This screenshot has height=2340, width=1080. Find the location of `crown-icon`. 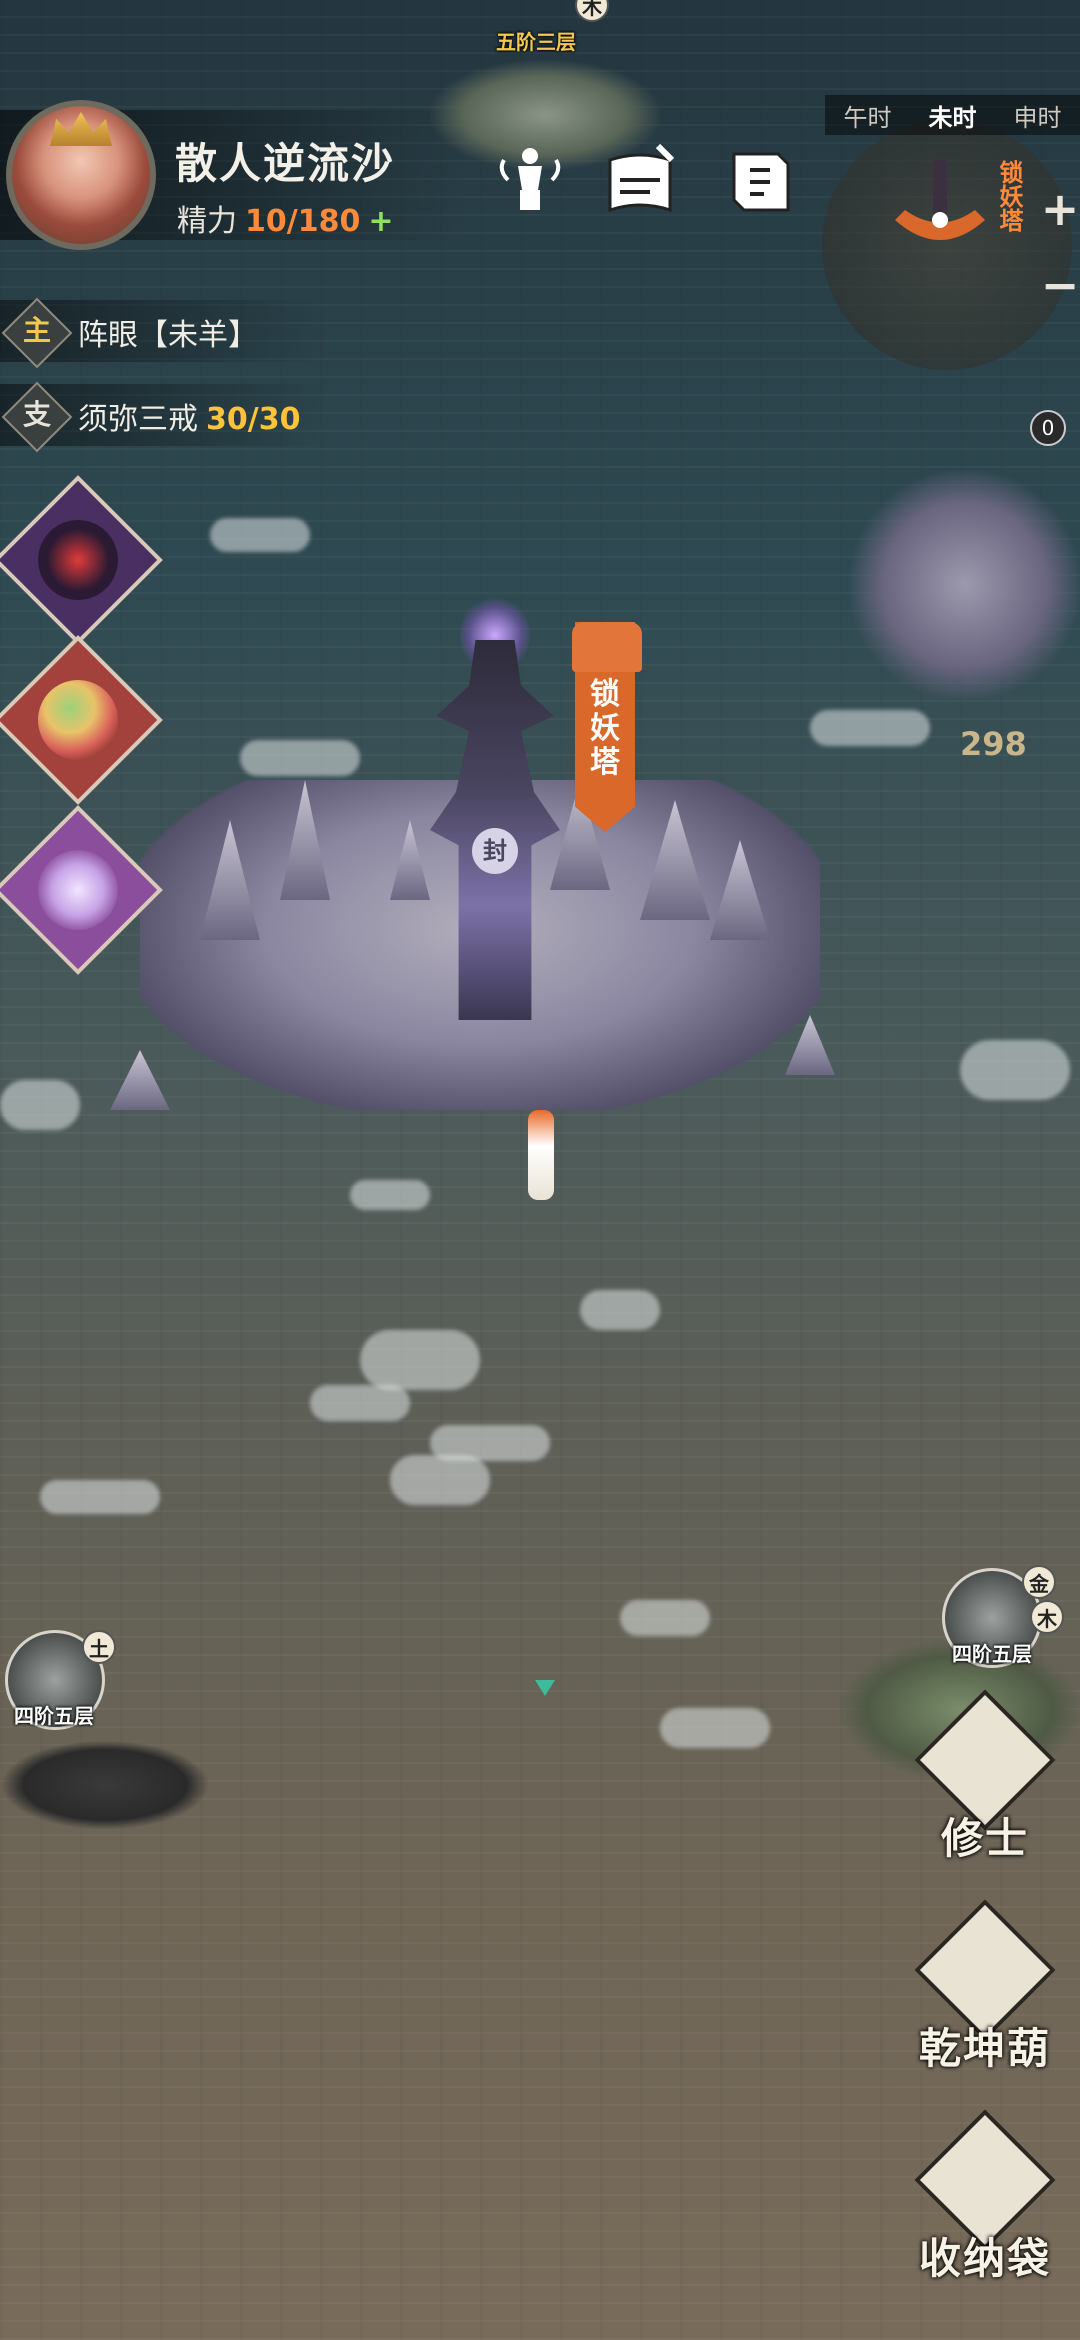

crown-icon is located at coordinates (81, 129).